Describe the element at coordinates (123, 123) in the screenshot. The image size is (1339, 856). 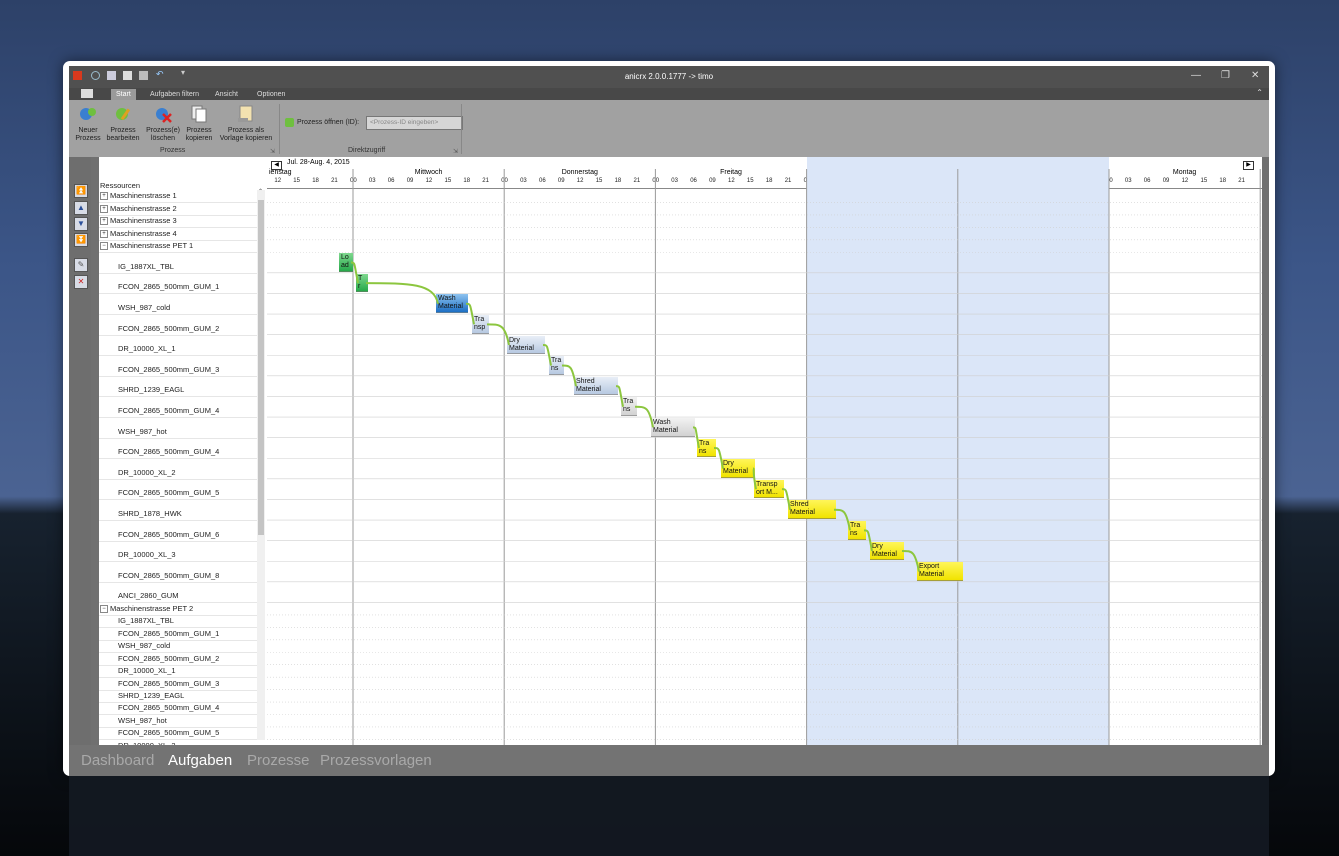
I see `edit-process-button: Prozess bearbeiten` at that location.